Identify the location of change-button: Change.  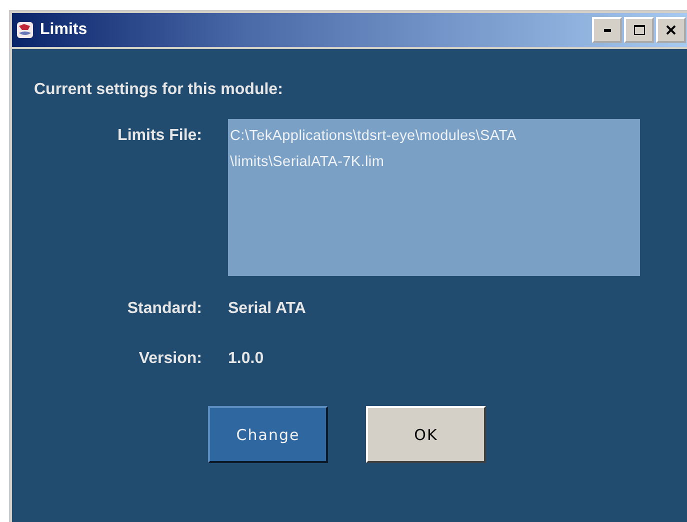
(268, 434).